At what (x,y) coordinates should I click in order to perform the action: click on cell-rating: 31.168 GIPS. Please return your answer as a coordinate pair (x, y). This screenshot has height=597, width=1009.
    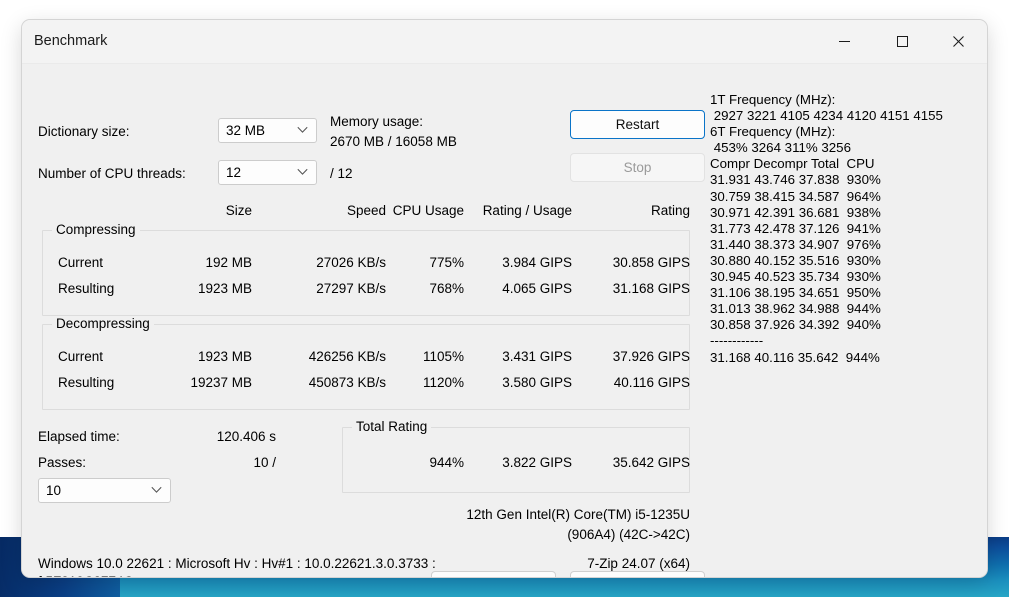
    Looking at the image, I should click on (651, 288).